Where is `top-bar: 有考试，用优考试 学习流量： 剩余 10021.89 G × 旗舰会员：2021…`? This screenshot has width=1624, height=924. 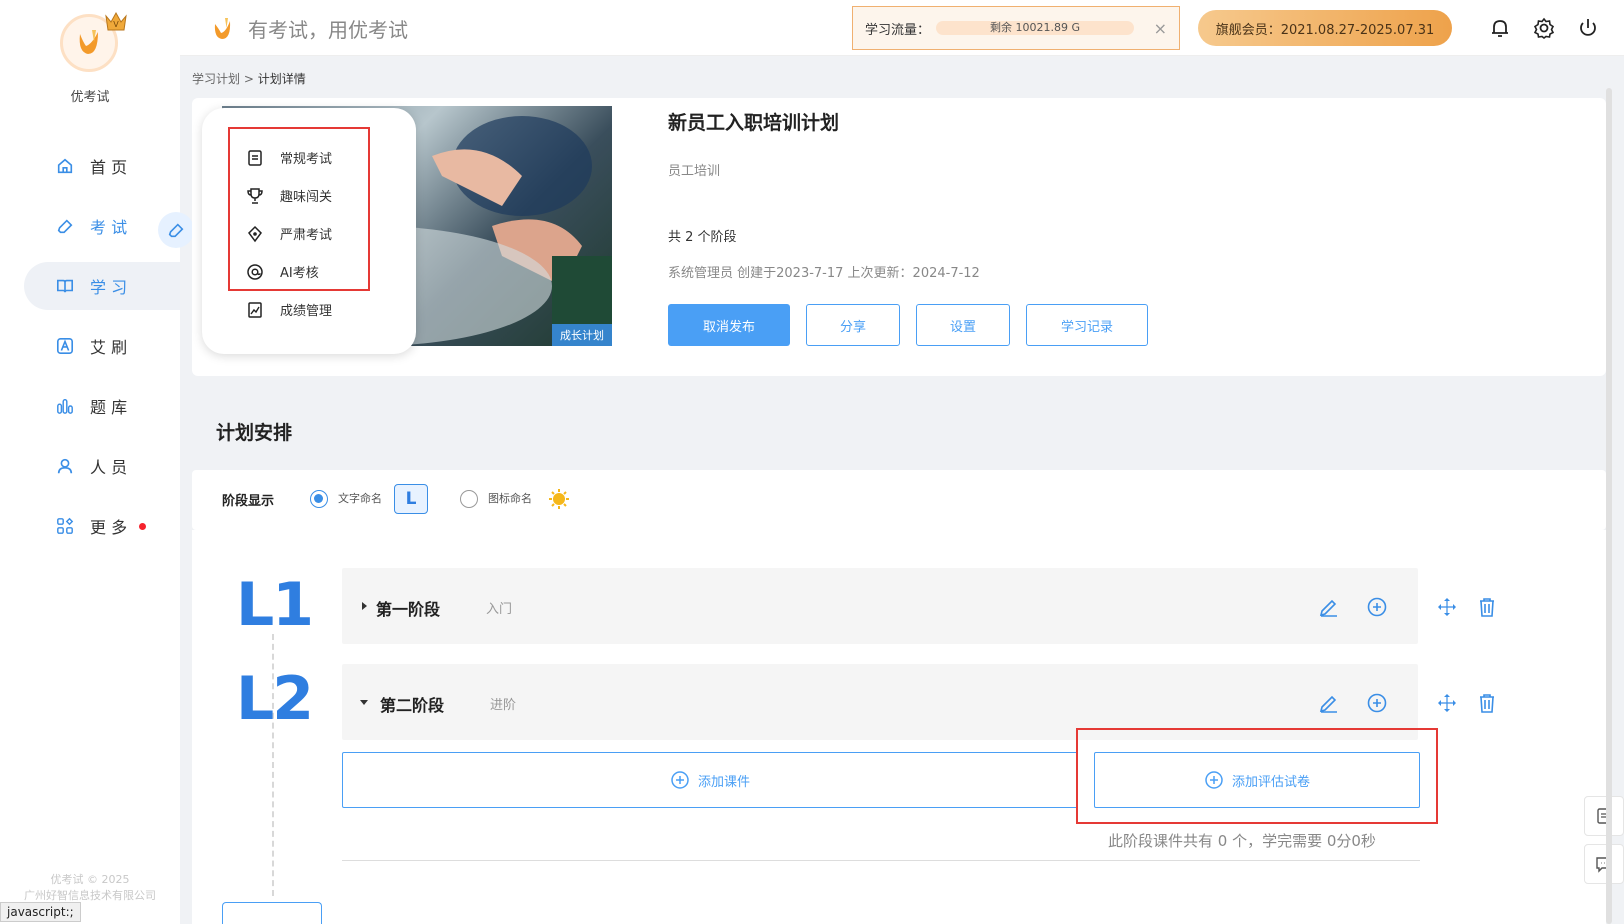
top-bar: 有考试，用优考试 学习流量： 剩余 10021.89 G × 旗舰会员：2021… is located at coordinates (902, 28).